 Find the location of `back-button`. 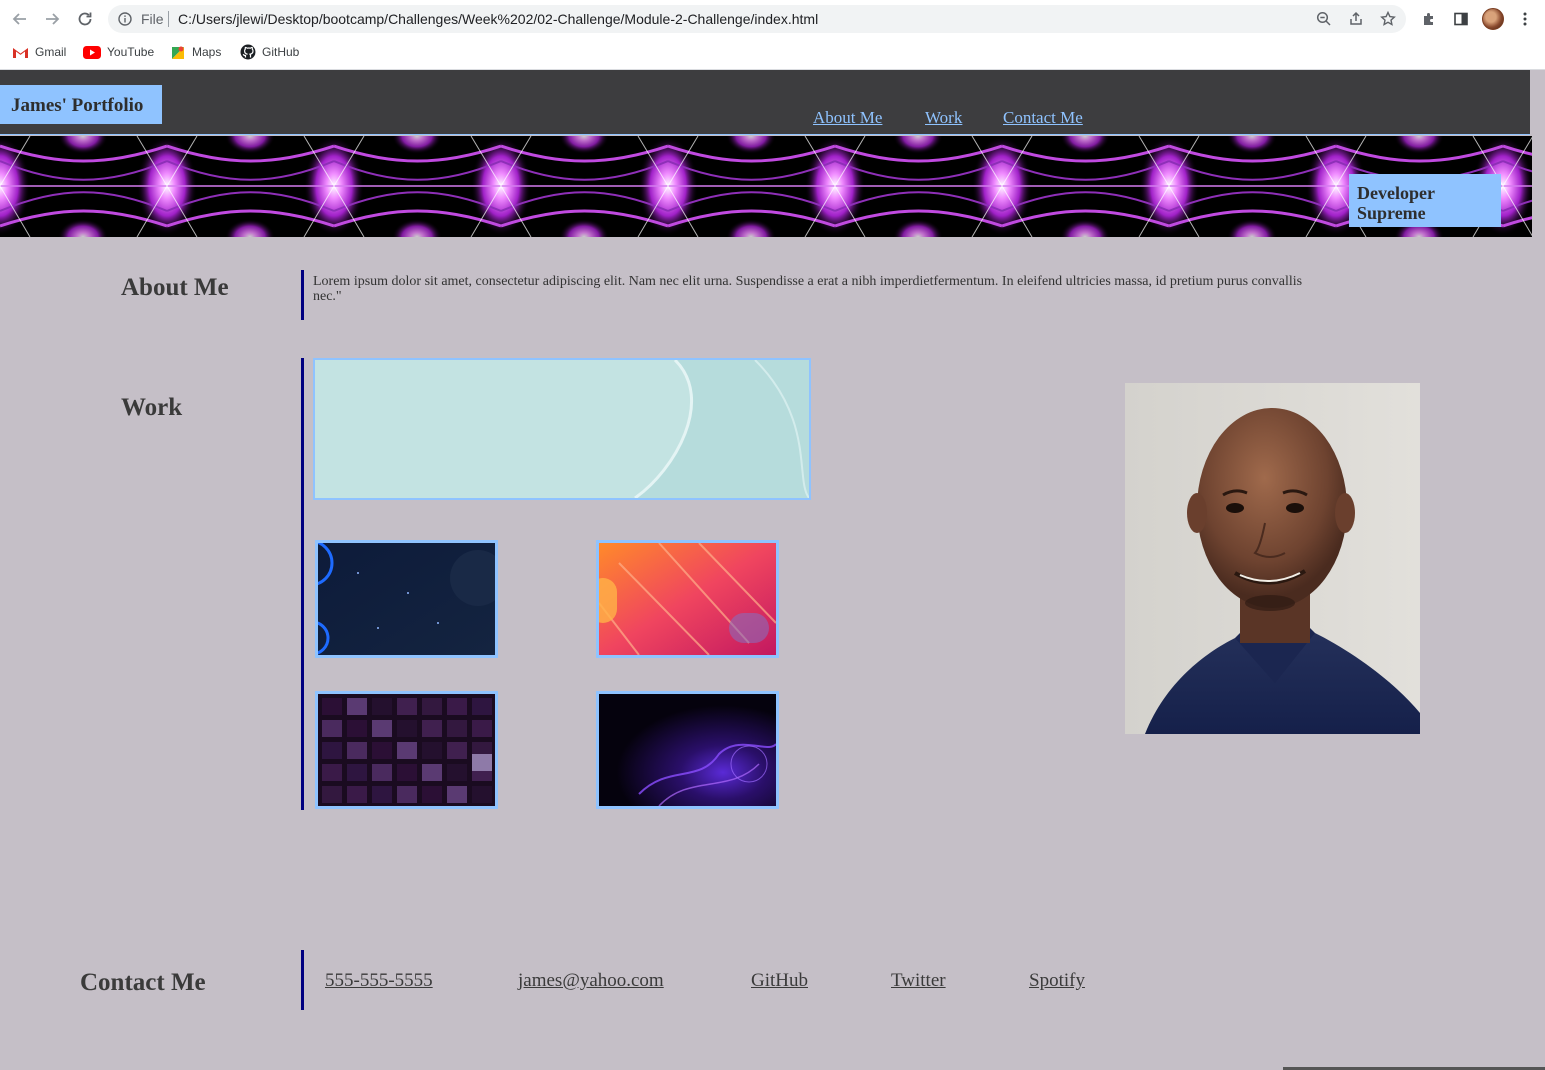

back-button is located at coordinates (20, 19).